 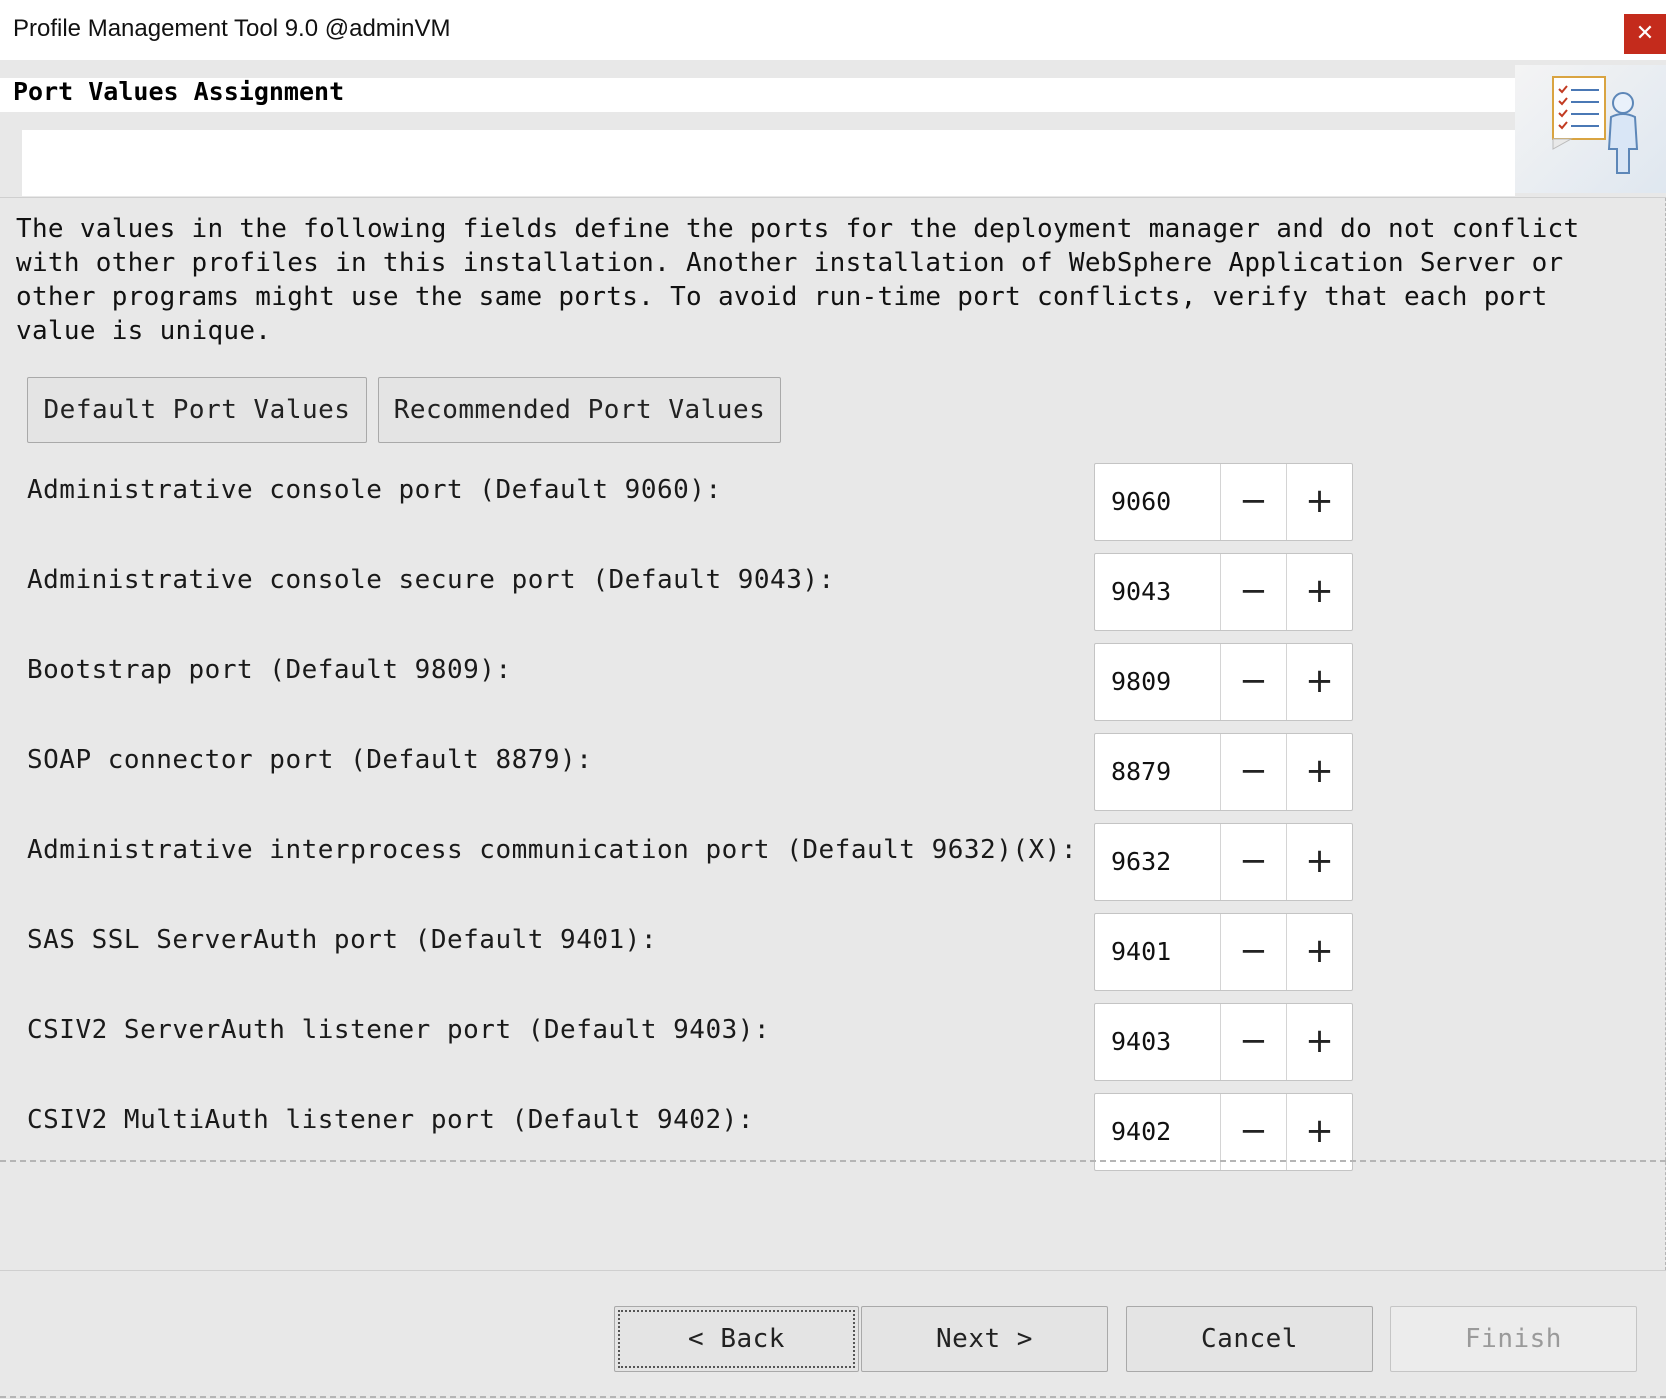 What do you see at coordinates (736, 1339) in the screenshot?
I see `back-button: < Back` at bounding box center [736, 1339].